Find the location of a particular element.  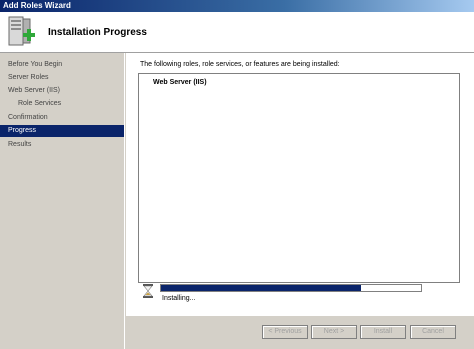

hourglass-icon is located at coordinates (148, 291).